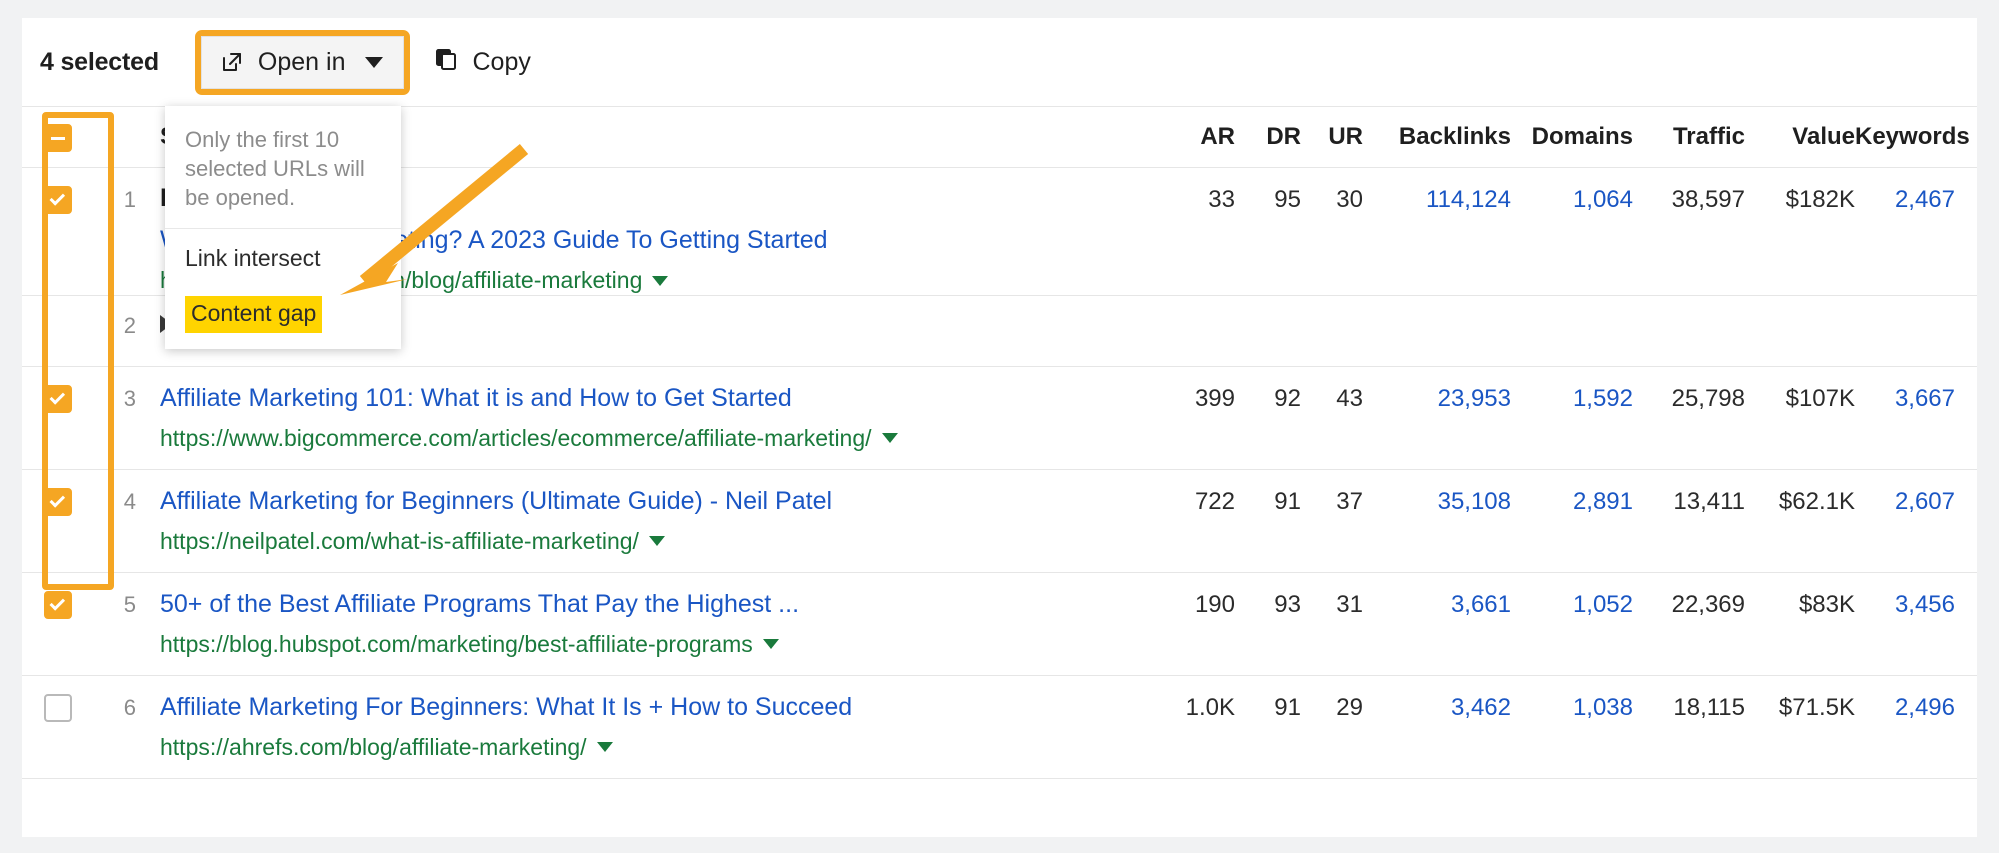 The height and width of the screenshot is (853, 1999). Describe the element at coordinates (1820, 199) in the screenshot. I see `cell-value: $182K` at that location.